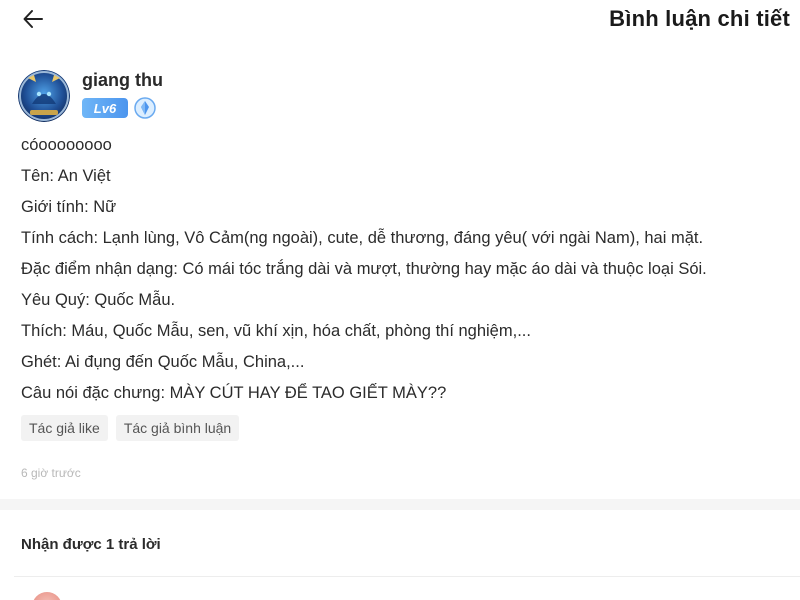  Describe the element at coordinates (407, 576) in the screenshot. I see `reply-separator` at that location.